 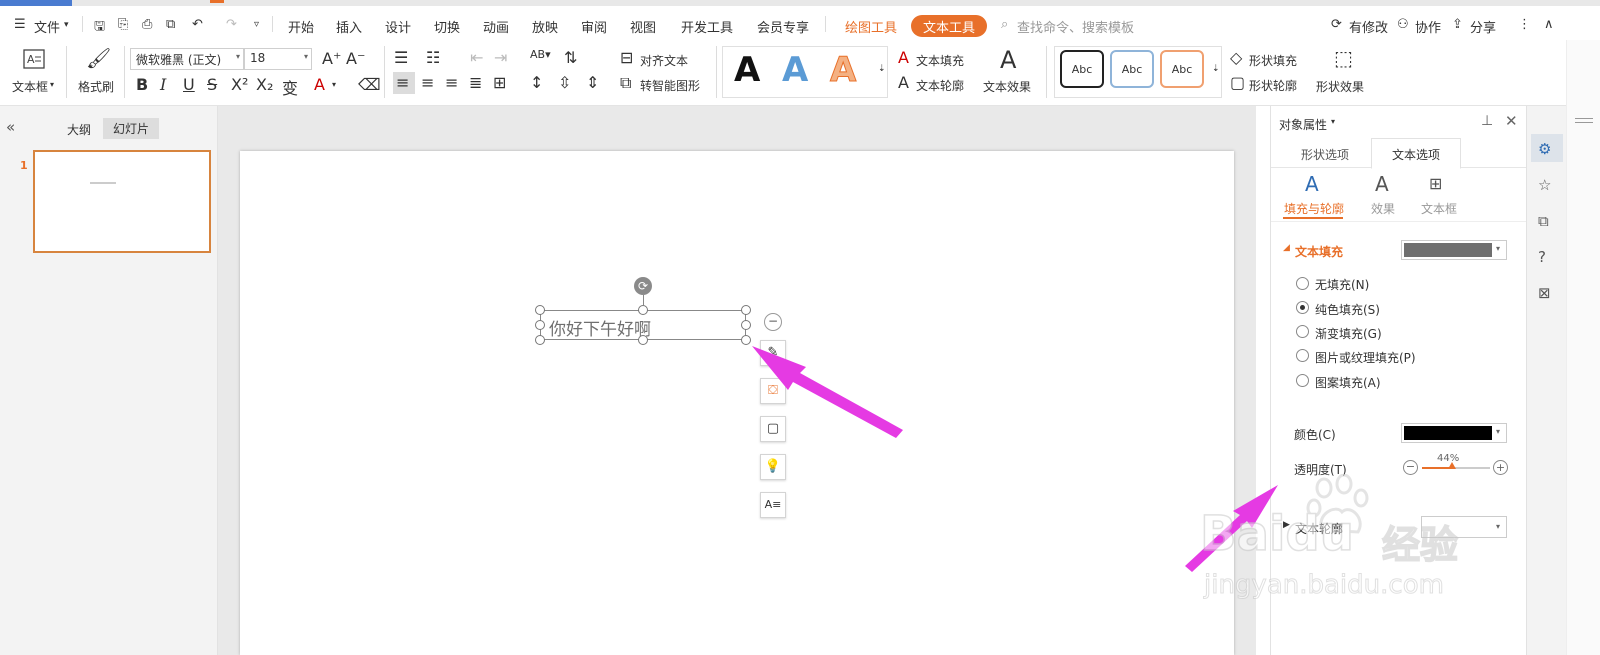 I want to click on tab-review: 审阅, so click(x=594, y=26).